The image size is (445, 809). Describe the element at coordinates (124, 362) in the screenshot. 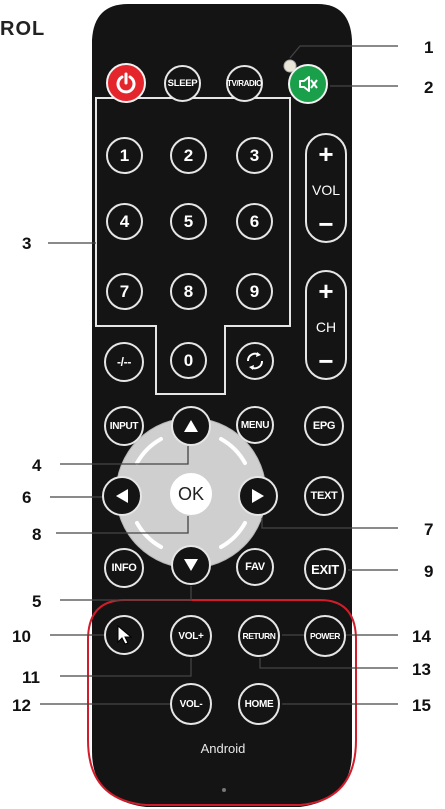

I see `dash-button: -/--` at that location.